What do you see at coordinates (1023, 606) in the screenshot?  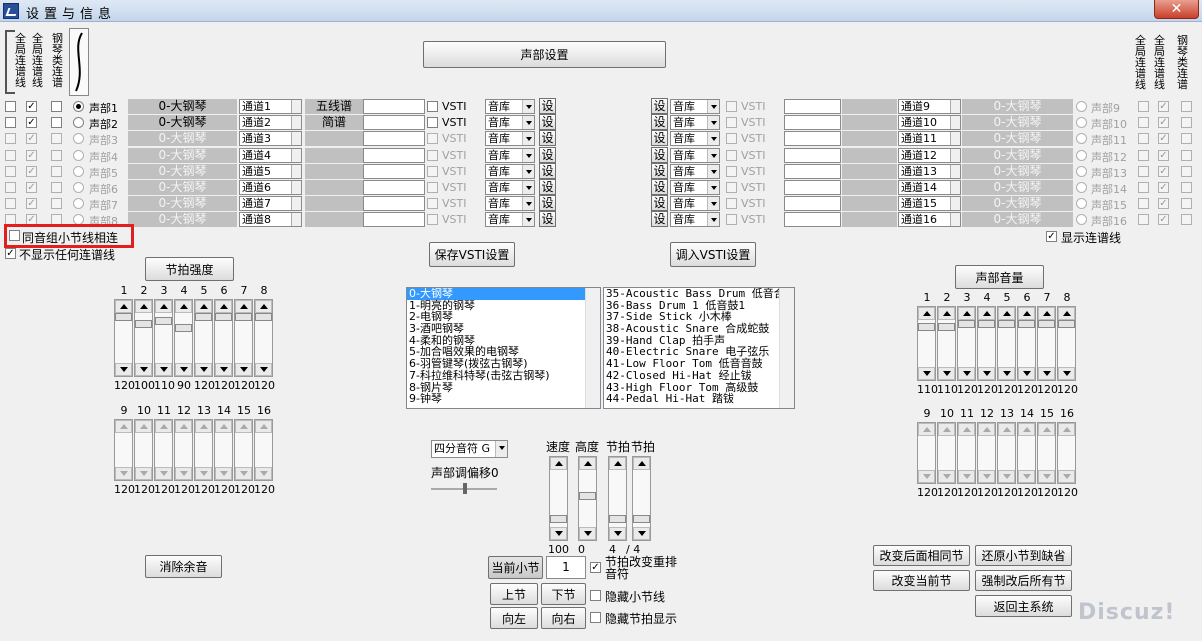 I see `return-main-button: 返回主系统` at bounding box center [1023, 606].